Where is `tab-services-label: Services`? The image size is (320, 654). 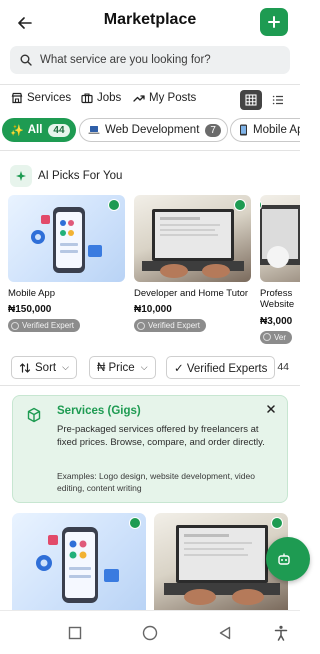
tab-services-label: Services is located at coordinates (49, 98).